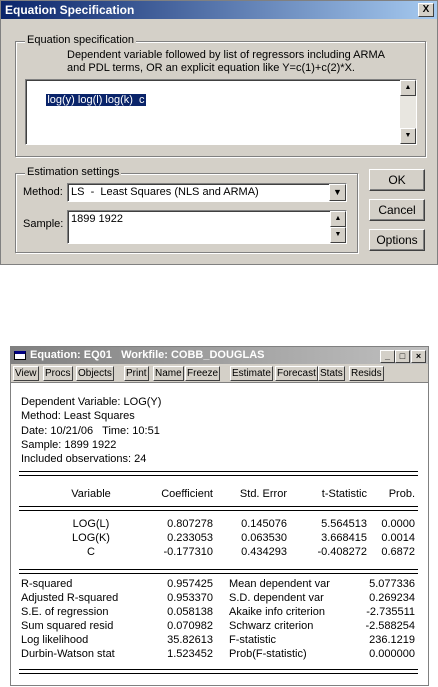  I want to click on options-button: Options, so click(397, 240).